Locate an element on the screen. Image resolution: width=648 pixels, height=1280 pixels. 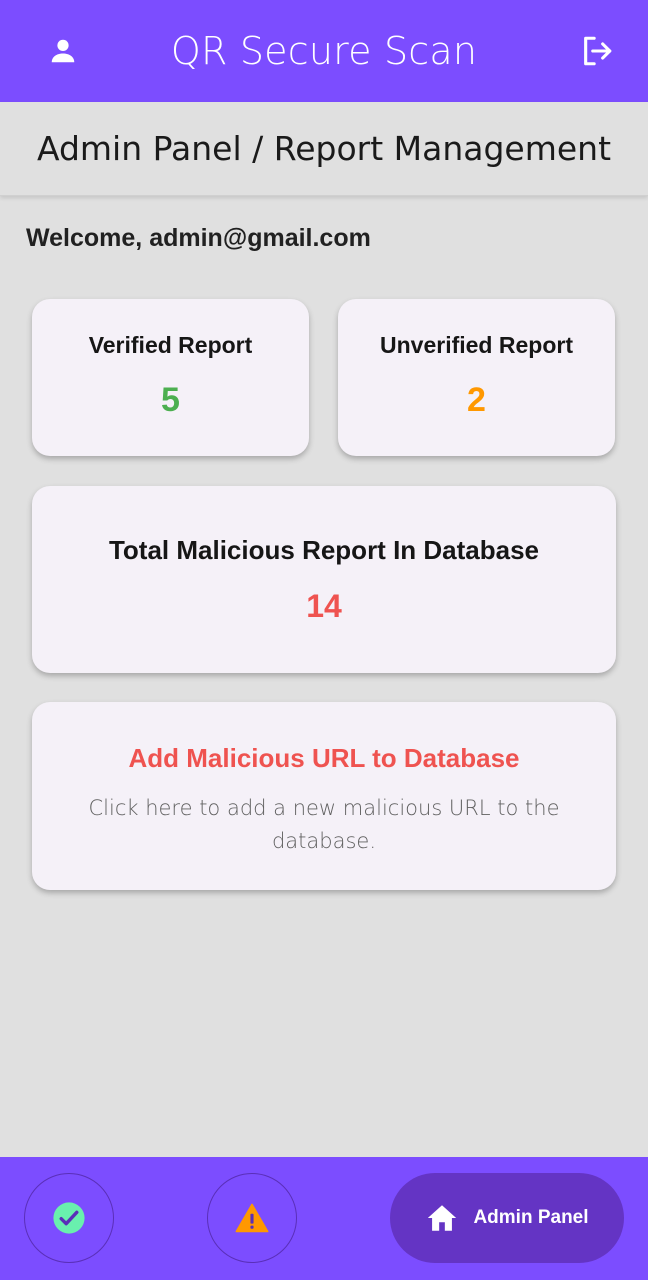
profile-button is located at coordinates (63, 51).